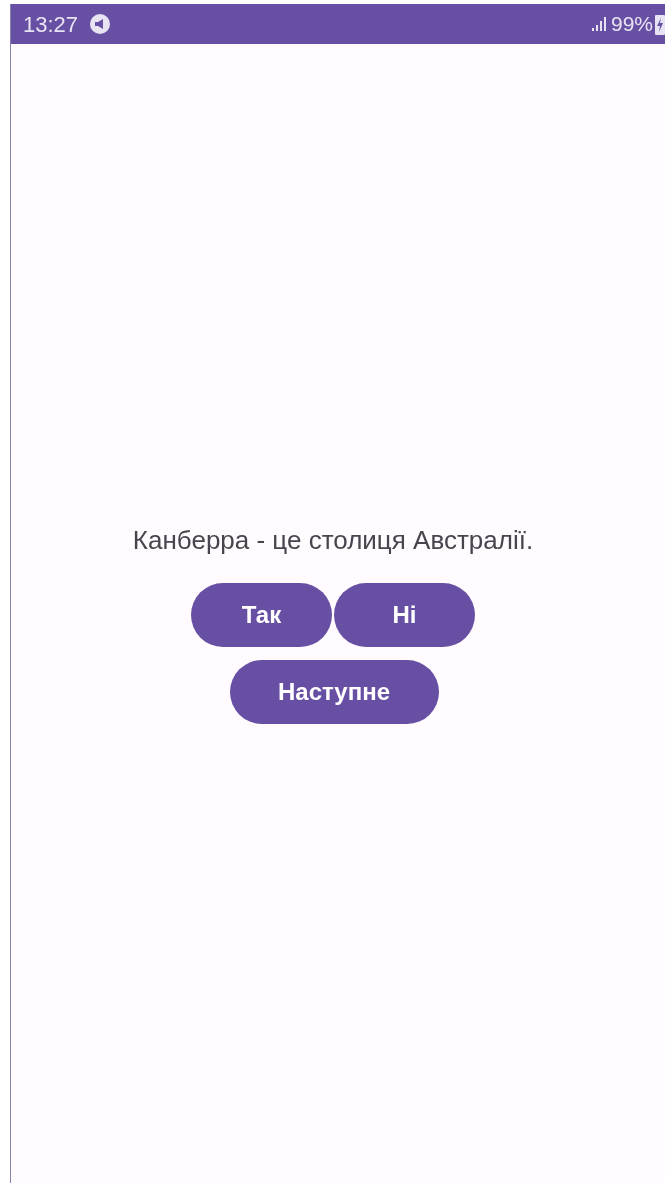  Describe the element at coordinates (334, 692) in the screenshot. I see `next-button: Наступне` at that location.